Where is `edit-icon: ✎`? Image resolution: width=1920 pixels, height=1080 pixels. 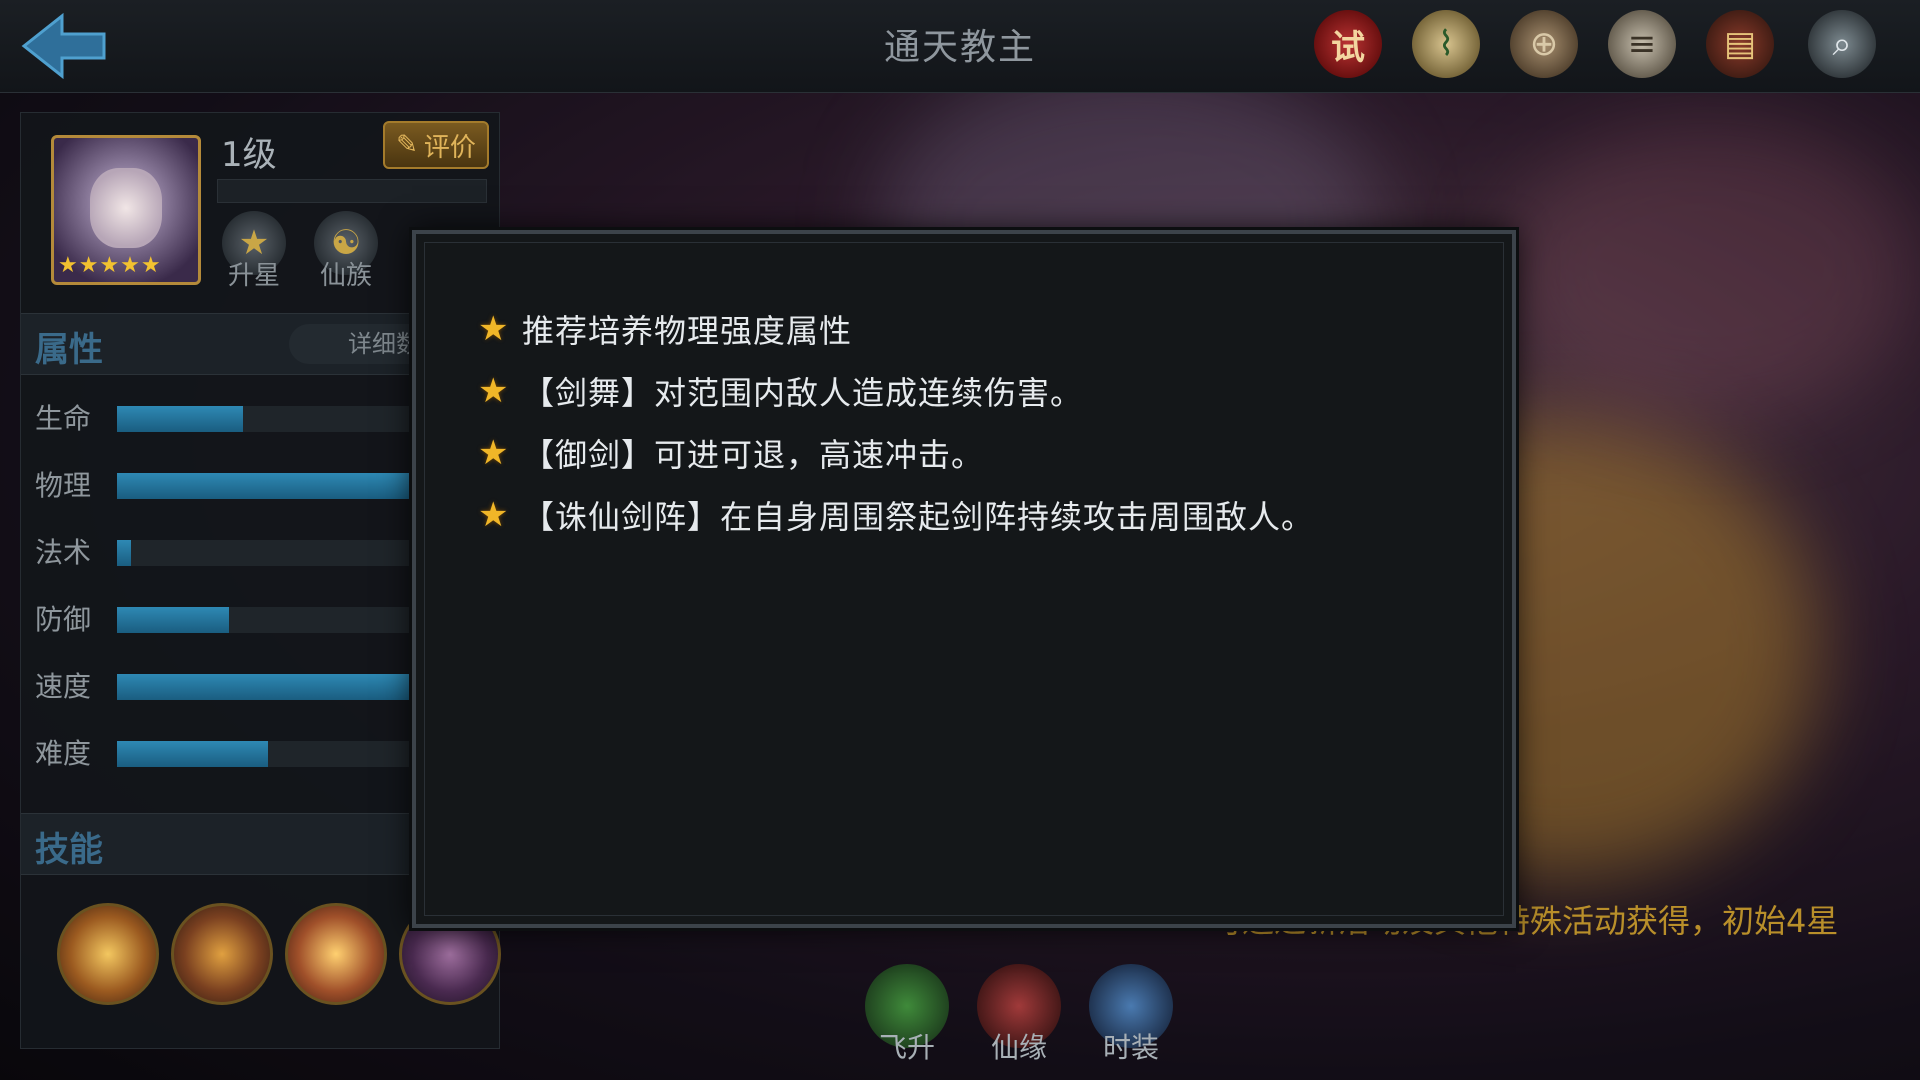
edit-icon: ✎ is located at coordinates (407, 145).